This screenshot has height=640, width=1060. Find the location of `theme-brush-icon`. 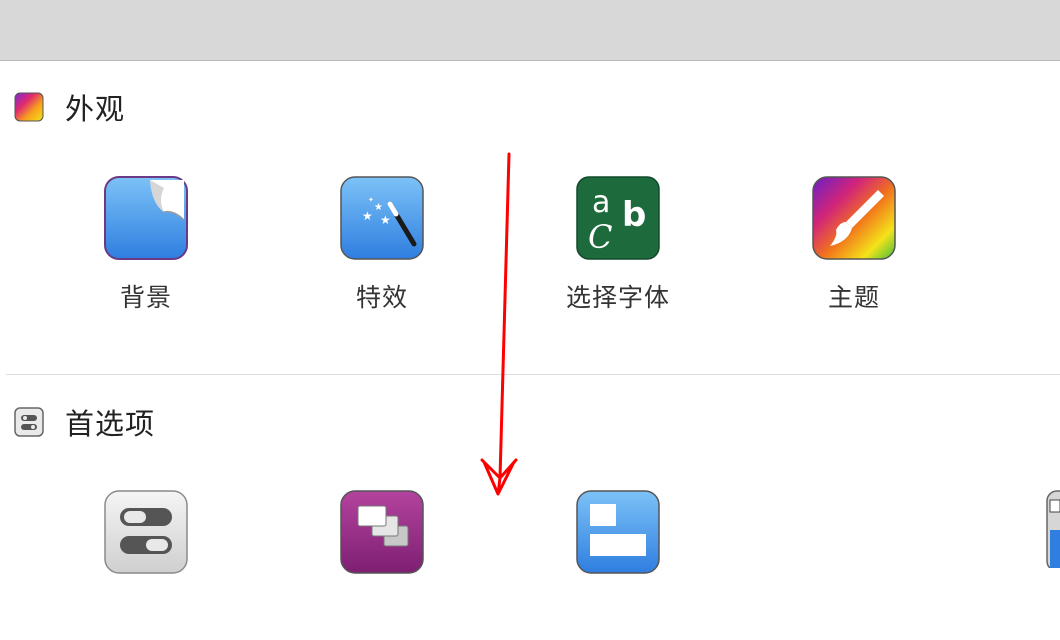

theme-brush-icon is located at coordinates (854, 218).